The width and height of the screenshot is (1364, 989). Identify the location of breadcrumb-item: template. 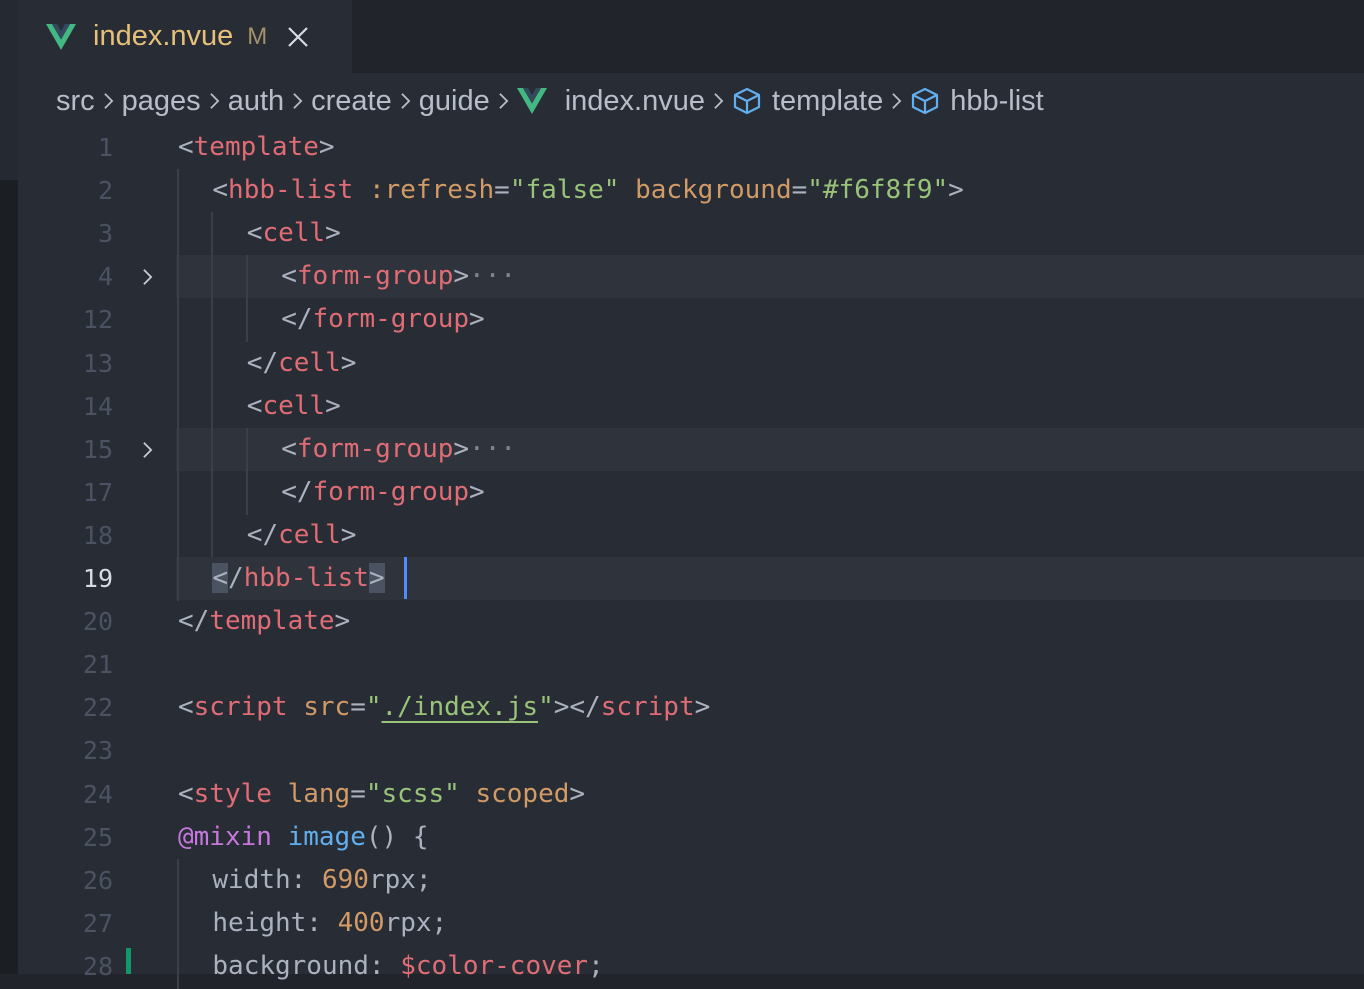
(807, 101).